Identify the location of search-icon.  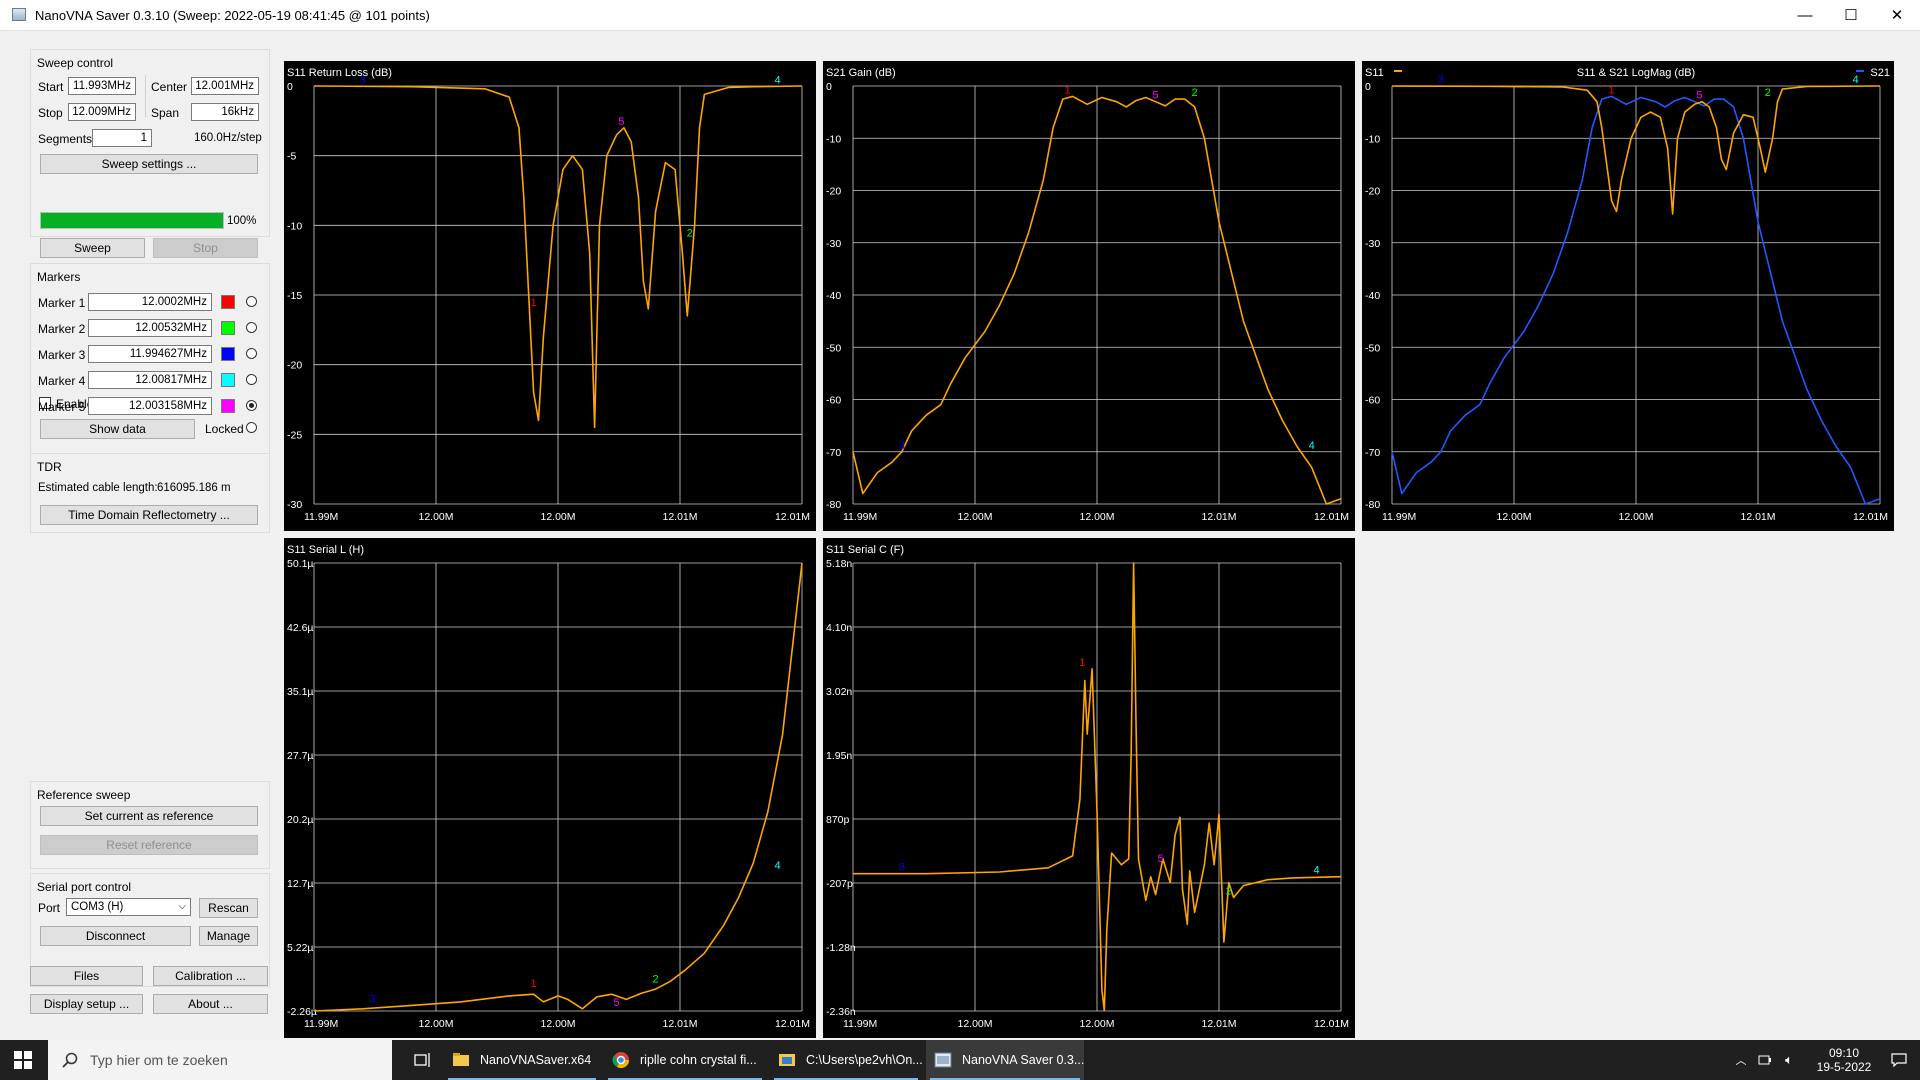
(70, 1060).